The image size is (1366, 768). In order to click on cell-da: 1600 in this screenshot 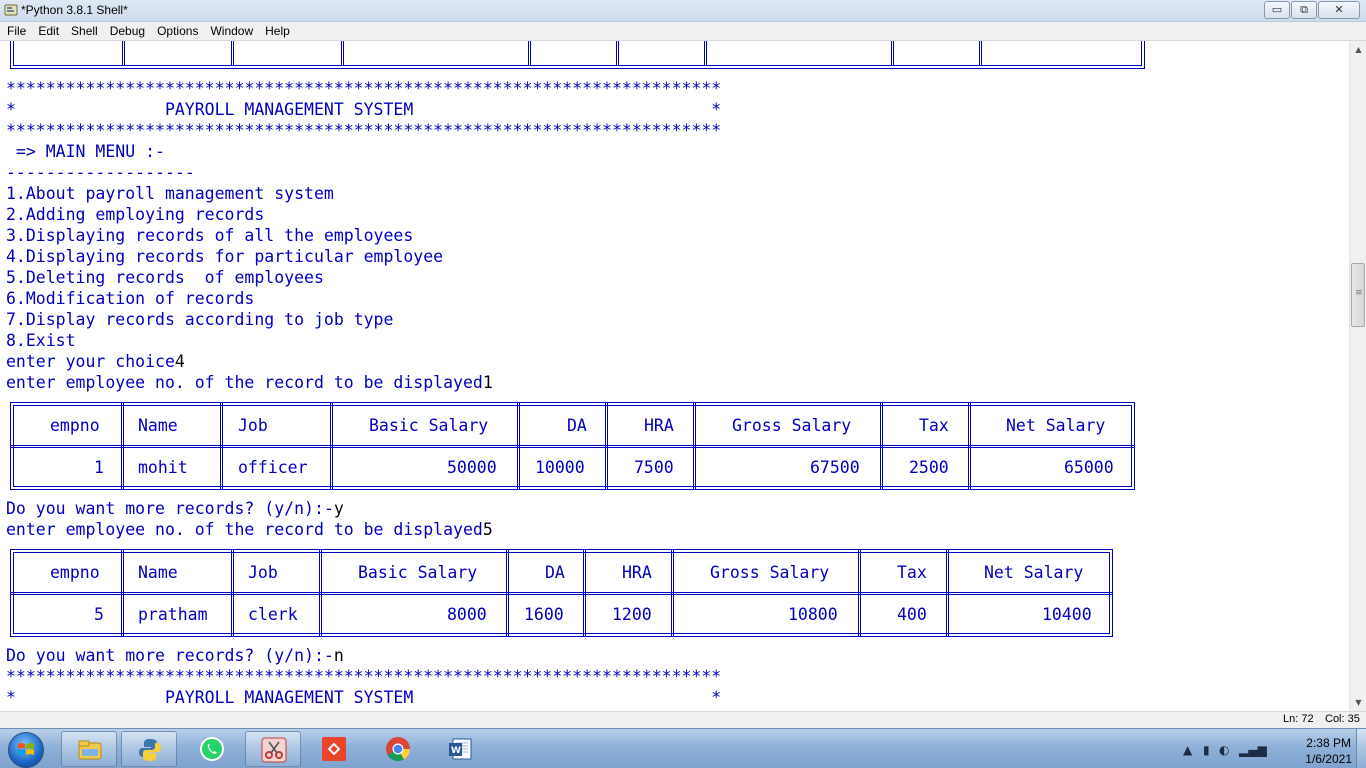, I will do `click(544, 614)`.